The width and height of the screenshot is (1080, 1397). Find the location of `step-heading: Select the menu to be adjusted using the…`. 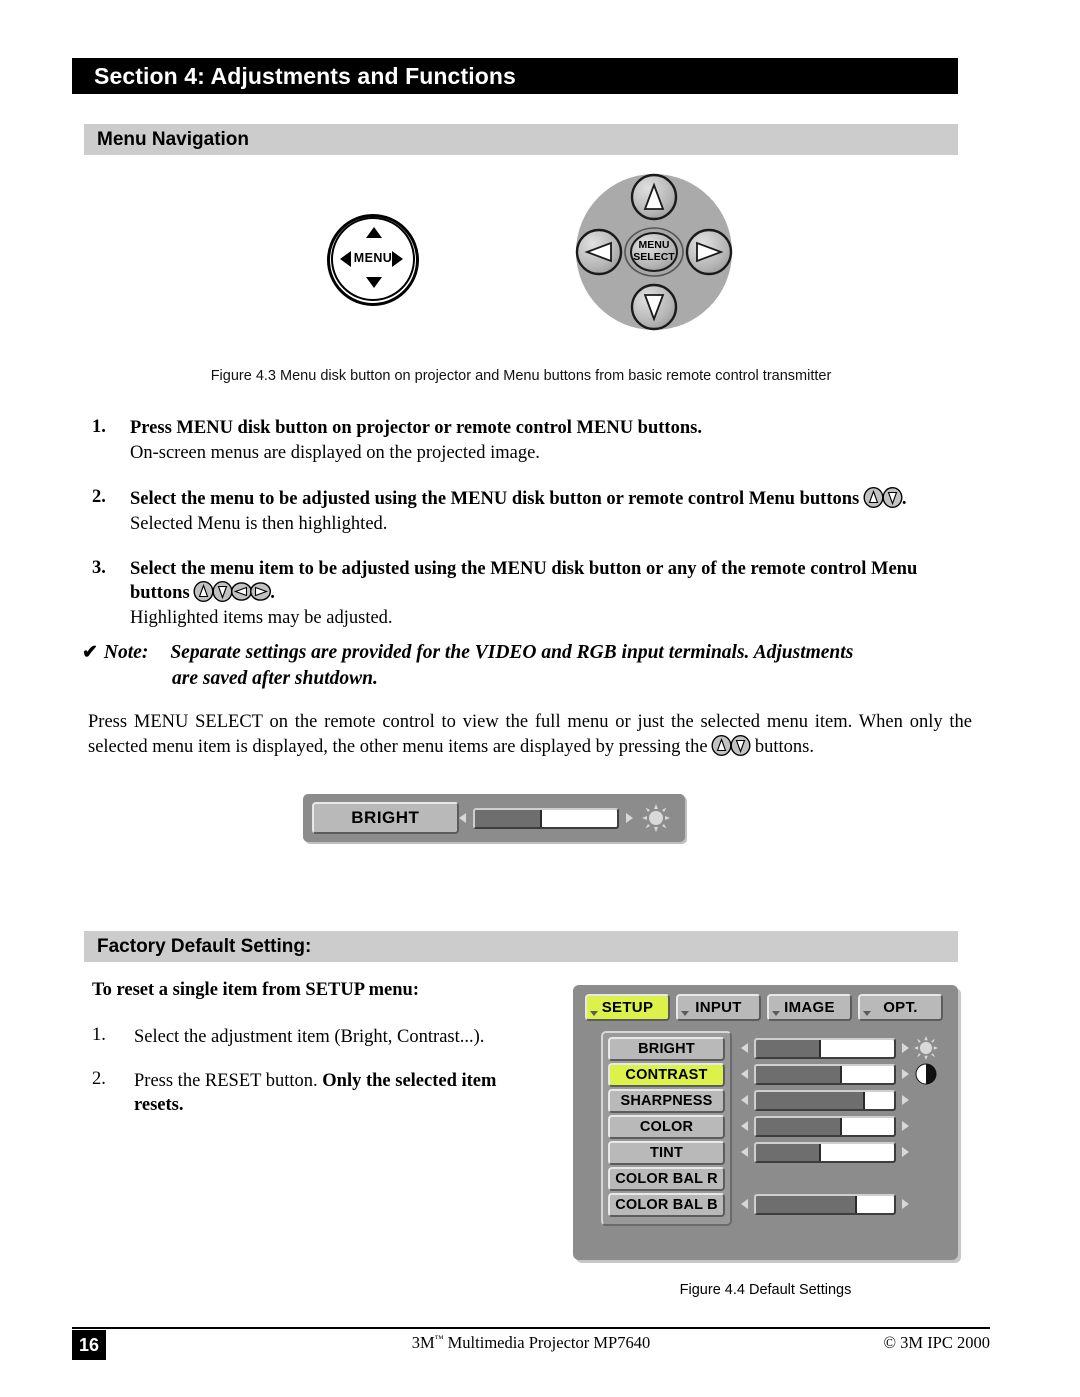

step-heading: Select the menu to be adjusted using the… is located at coordinates (551, 498).